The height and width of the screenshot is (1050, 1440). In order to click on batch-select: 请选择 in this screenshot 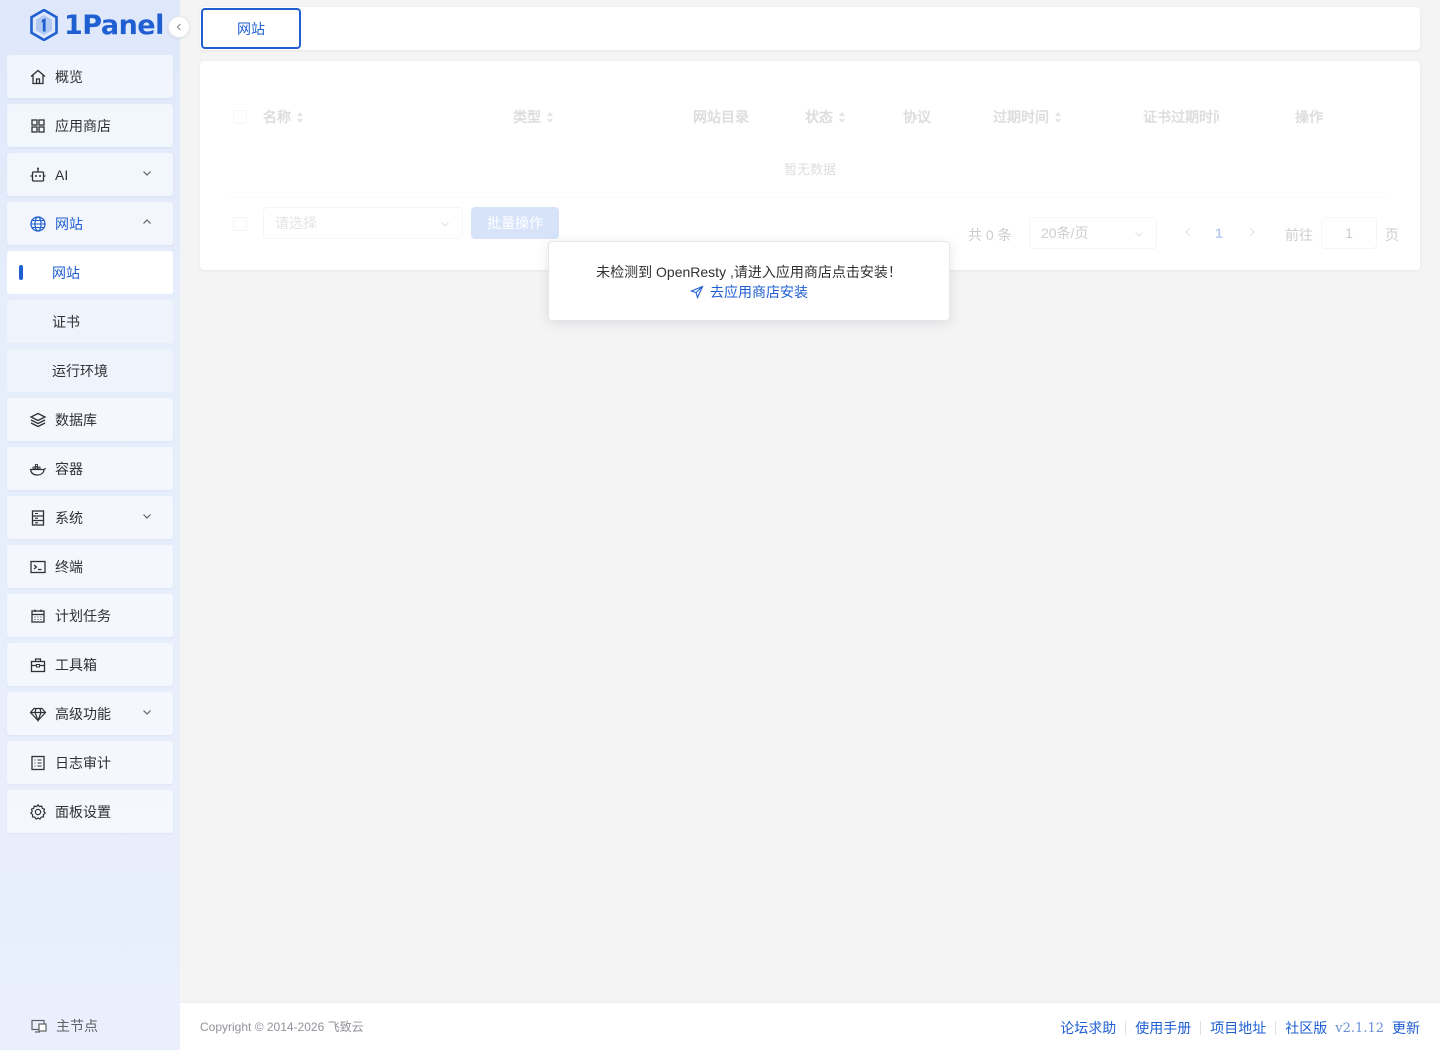, I will do `click(363, 223)`.